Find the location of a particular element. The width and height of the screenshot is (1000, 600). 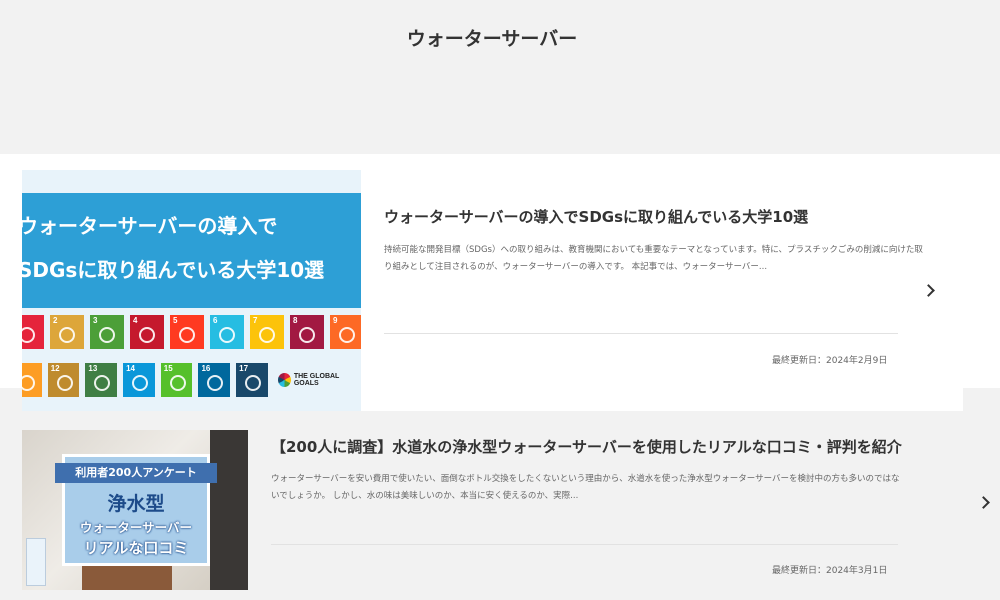

sdg-goal-number: 3 is located at coordinates (95, 320).